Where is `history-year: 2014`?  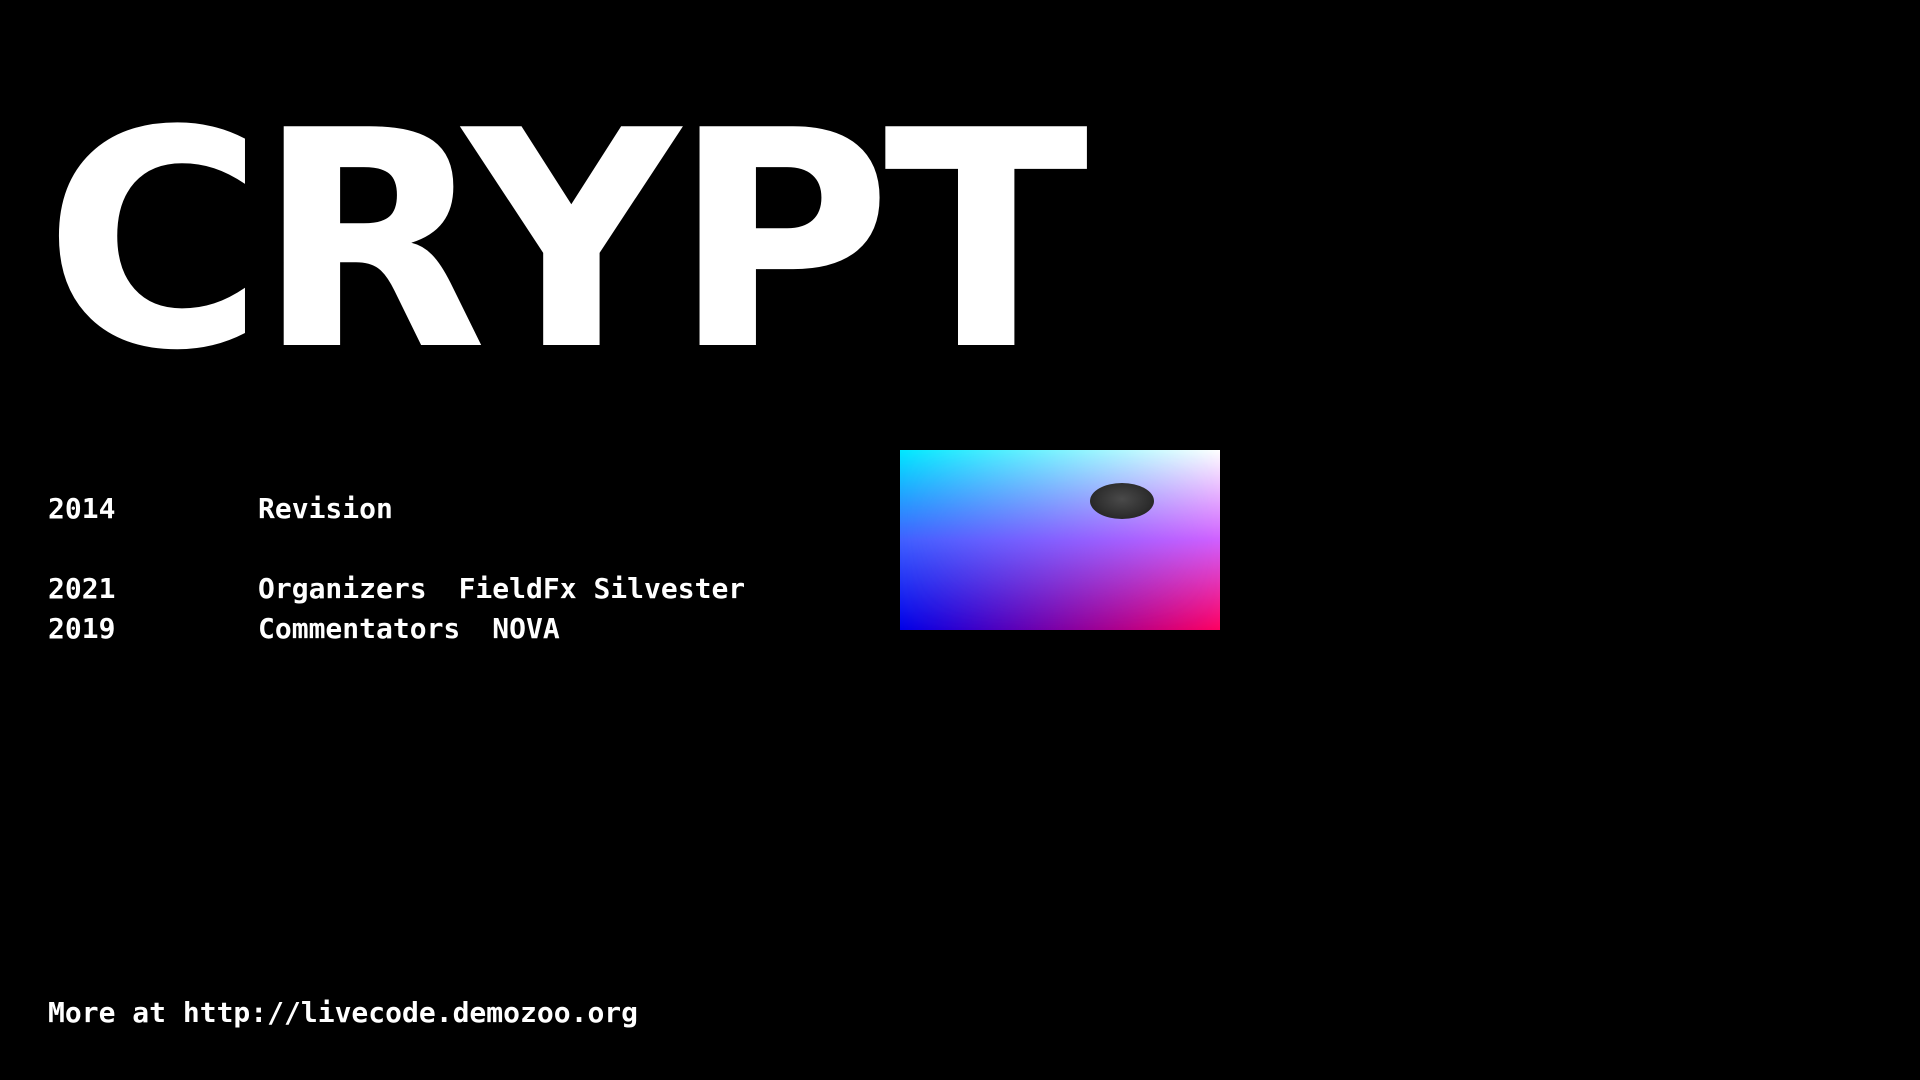 history-year: 2014 is located at coordinates (82, 508).